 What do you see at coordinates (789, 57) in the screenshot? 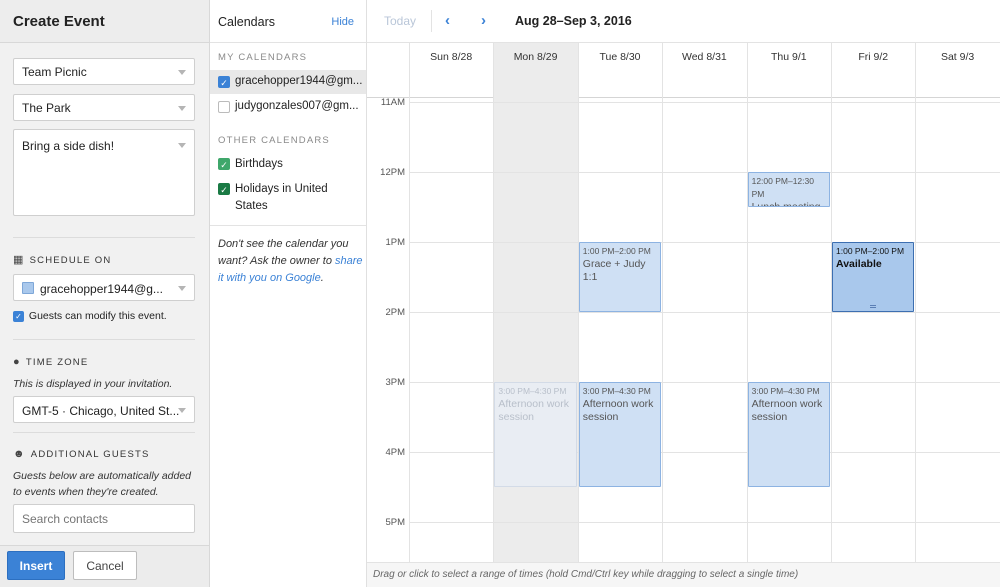
I see `day-header: Thu 9/1` at bounding box center [789, 57].